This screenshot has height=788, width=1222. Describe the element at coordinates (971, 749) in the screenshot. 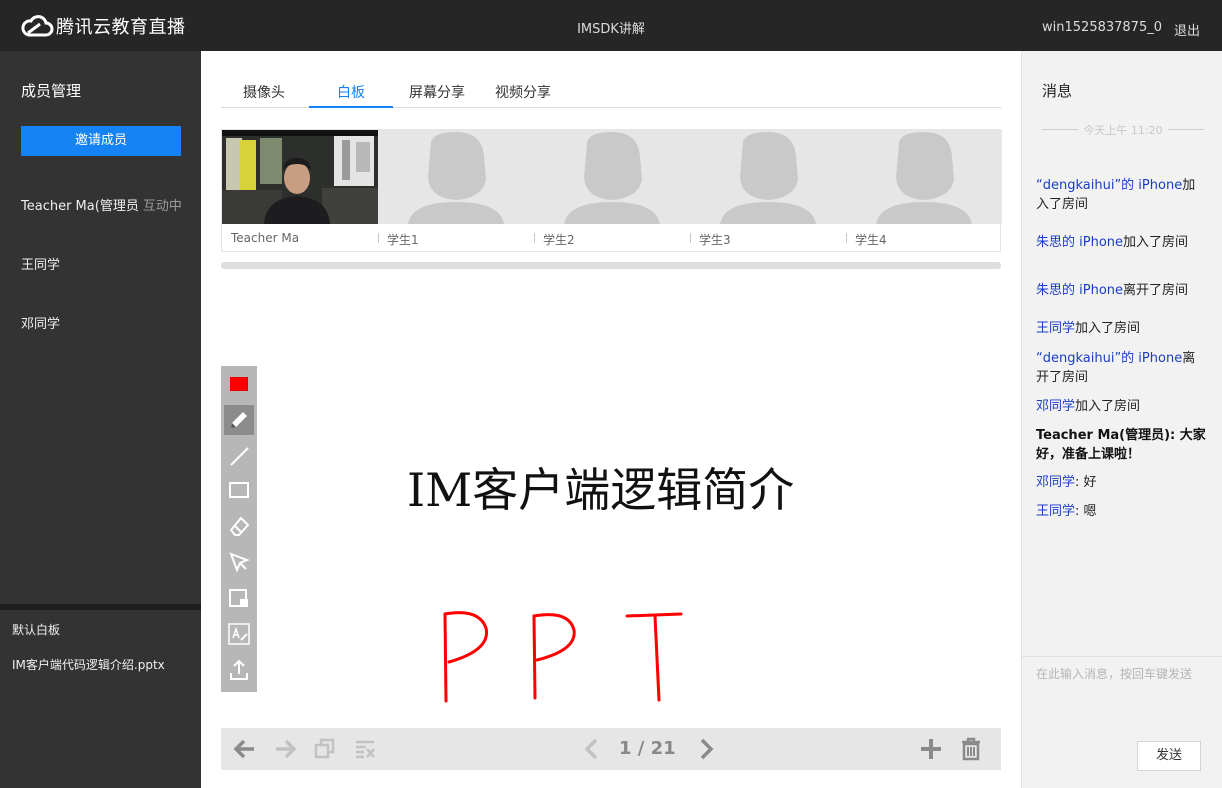

I see `delete-page-button` at that location.